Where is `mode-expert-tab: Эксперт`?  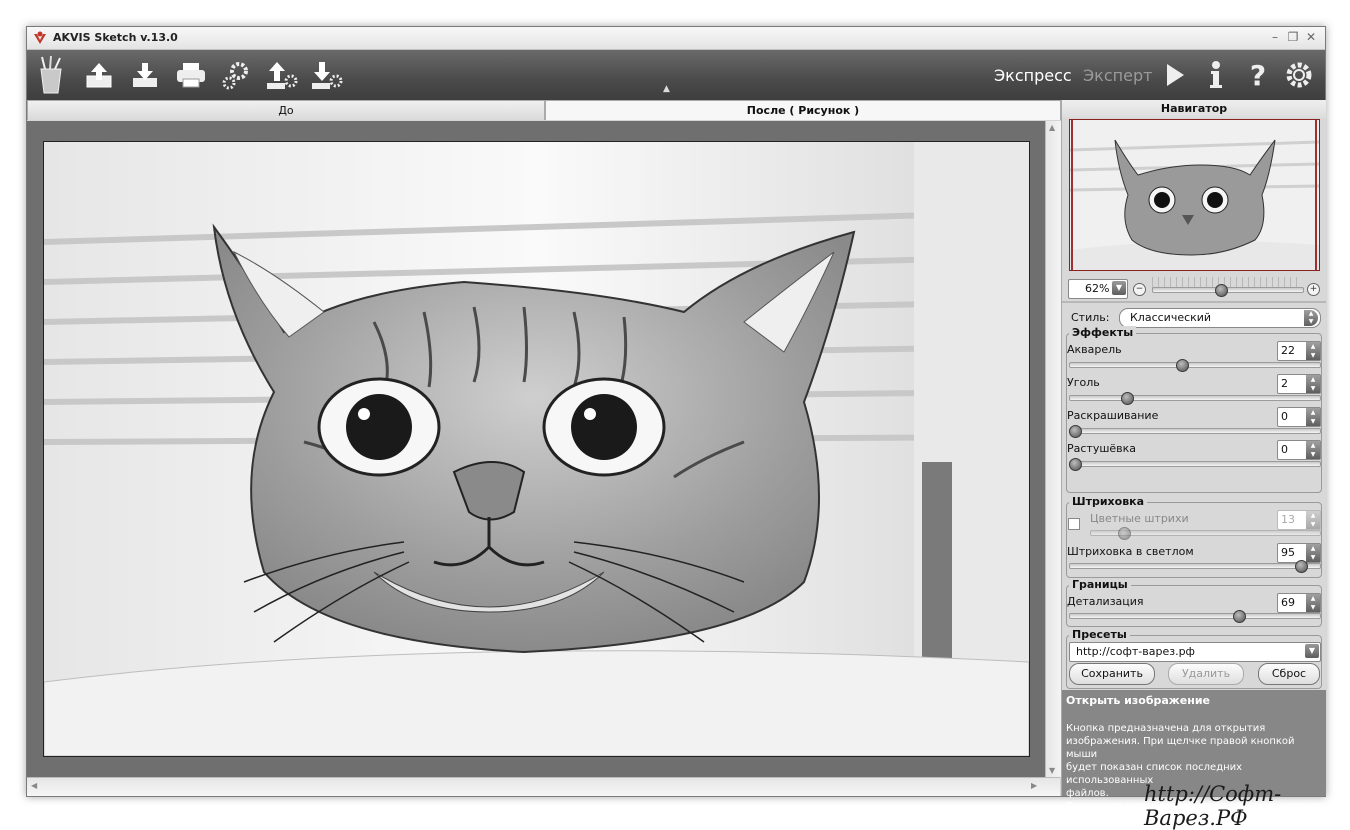 mode-expert-tab: Эксперт is located at coordinates (1117, 75).